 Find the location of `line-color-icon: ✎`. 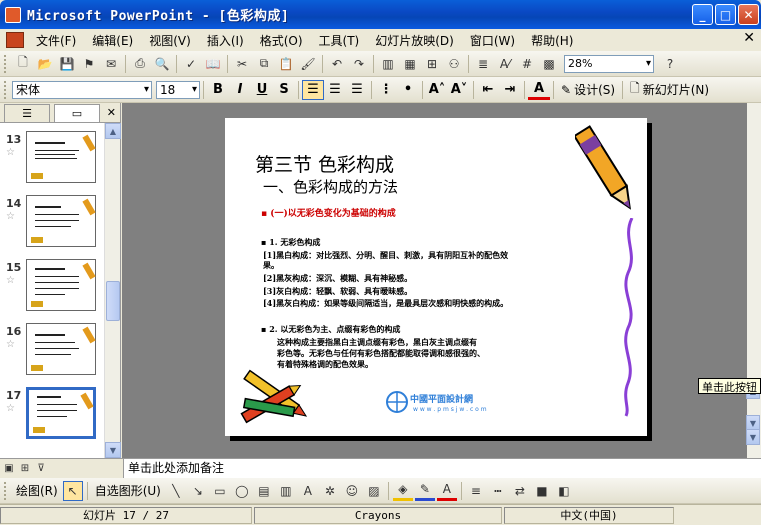

line-color-icon: ✎ is located at coordinates (424, 491).